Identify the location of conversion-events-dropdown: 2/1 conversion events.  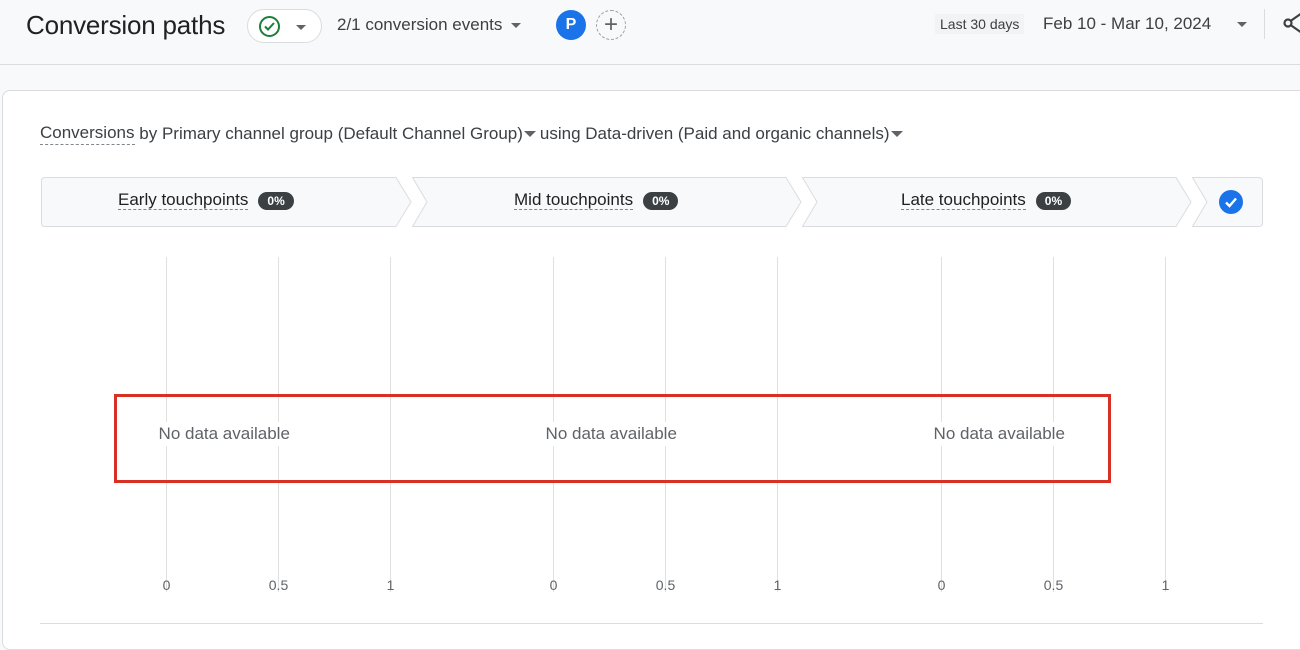
(429, 25).